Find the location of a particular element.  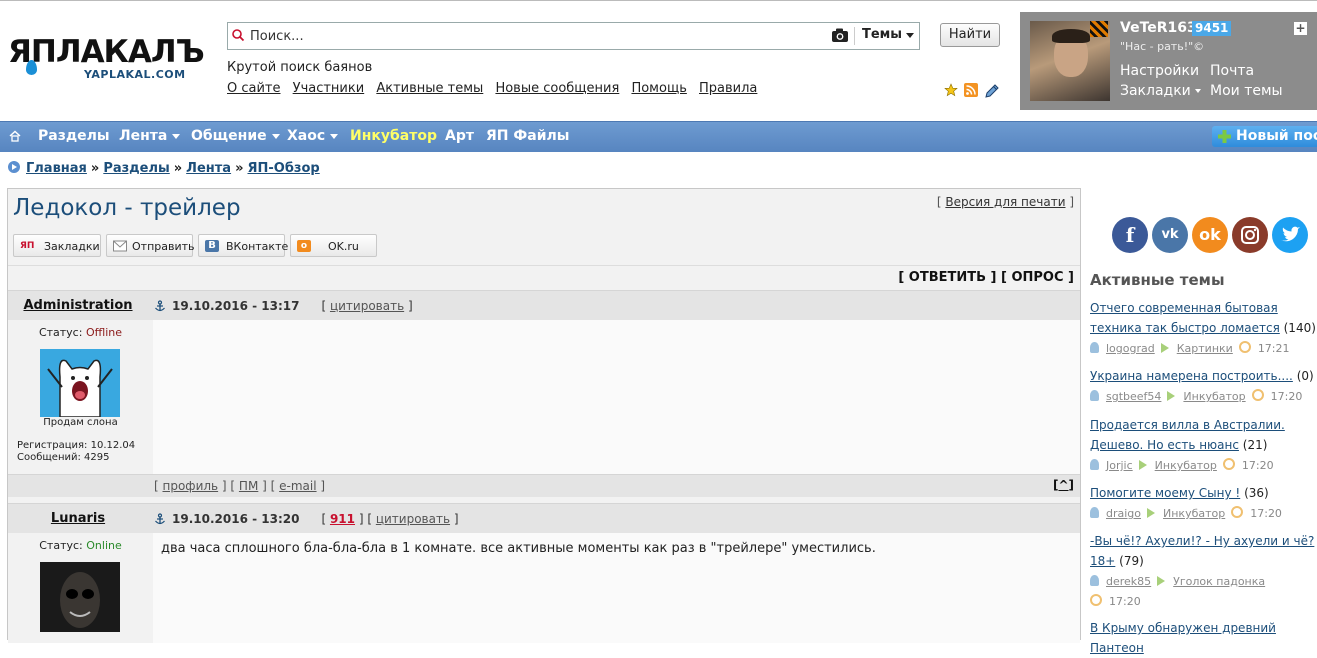

topic-section: Картинки is located at coordinates (1205, 348).